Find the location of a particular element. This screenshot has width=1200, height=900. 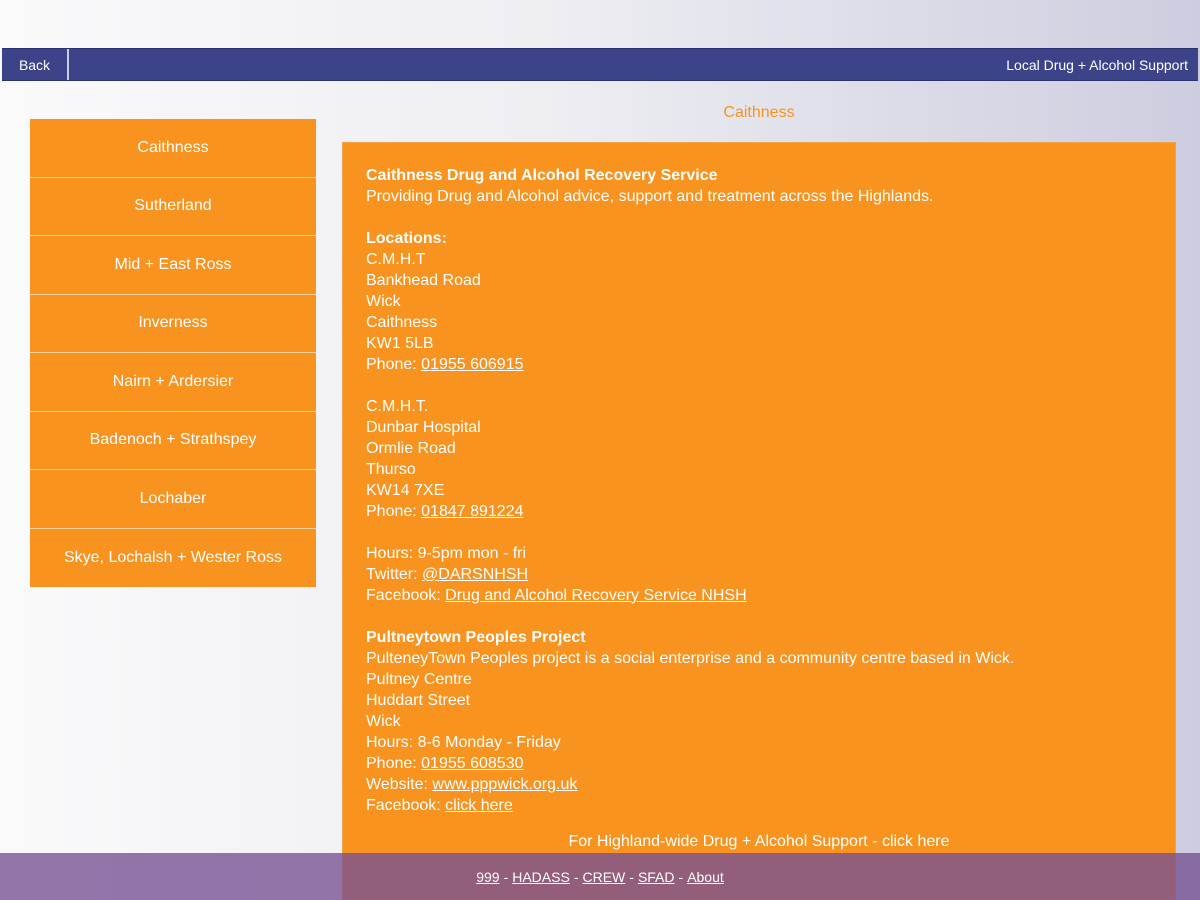

website-line: Website: www.pppwick.org.uk is located at coordinates (759, 784).